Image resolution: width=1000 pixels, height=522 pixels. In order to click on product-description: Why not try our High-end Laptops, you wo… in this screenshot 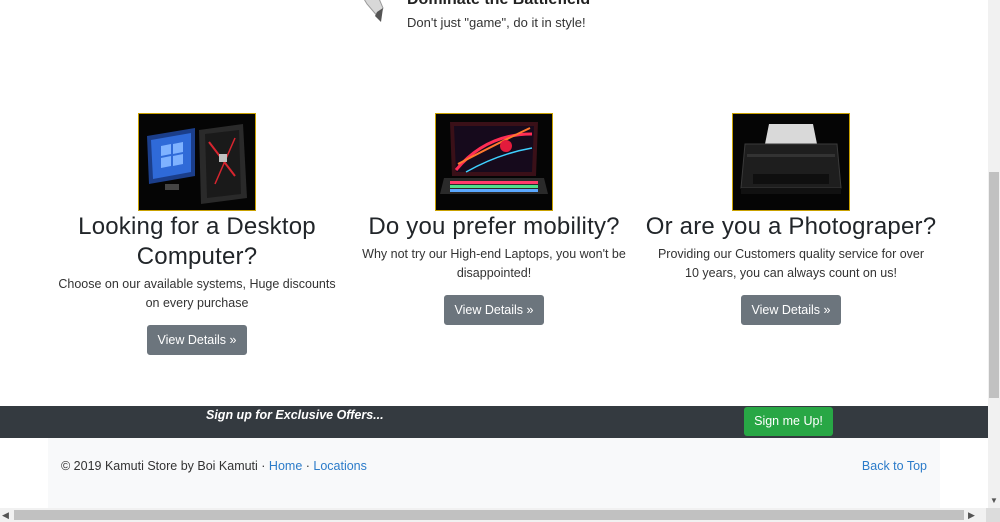, I will do `click(494, 263)`.